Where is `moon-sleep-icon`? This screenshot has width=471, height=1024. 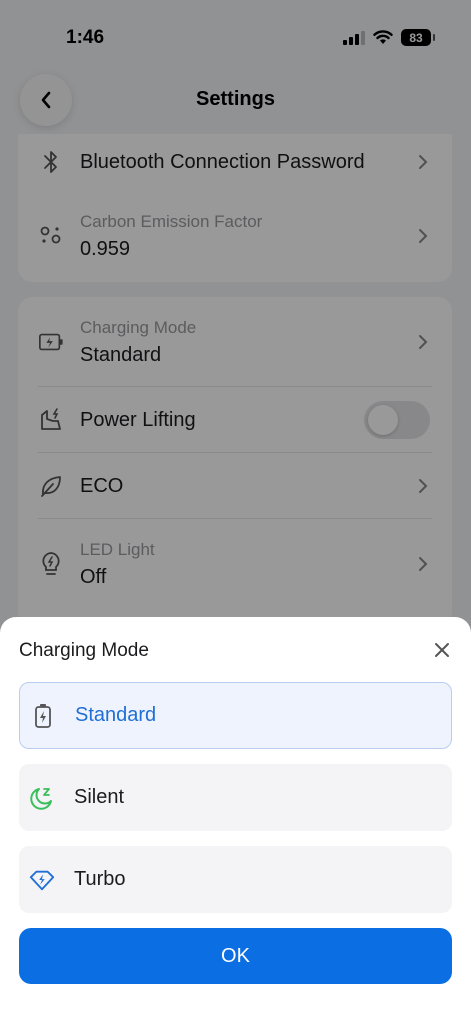 moon-sleep-icon is located at coordinates (42, 798).